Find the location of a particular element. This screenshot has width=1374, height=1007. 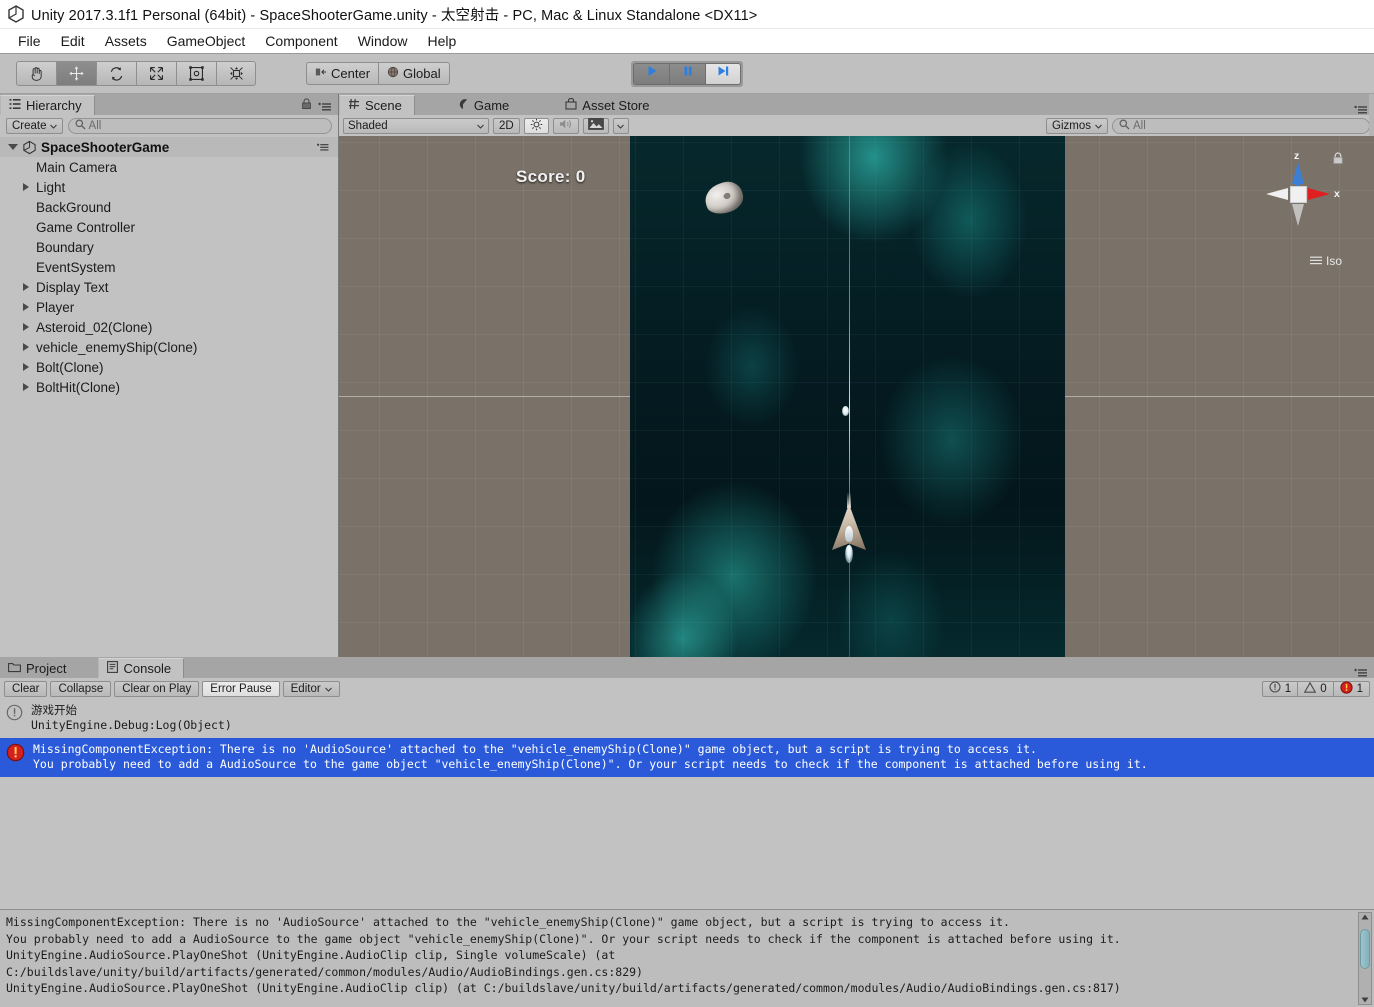

pause-icon is located at coordinates (688, 73).